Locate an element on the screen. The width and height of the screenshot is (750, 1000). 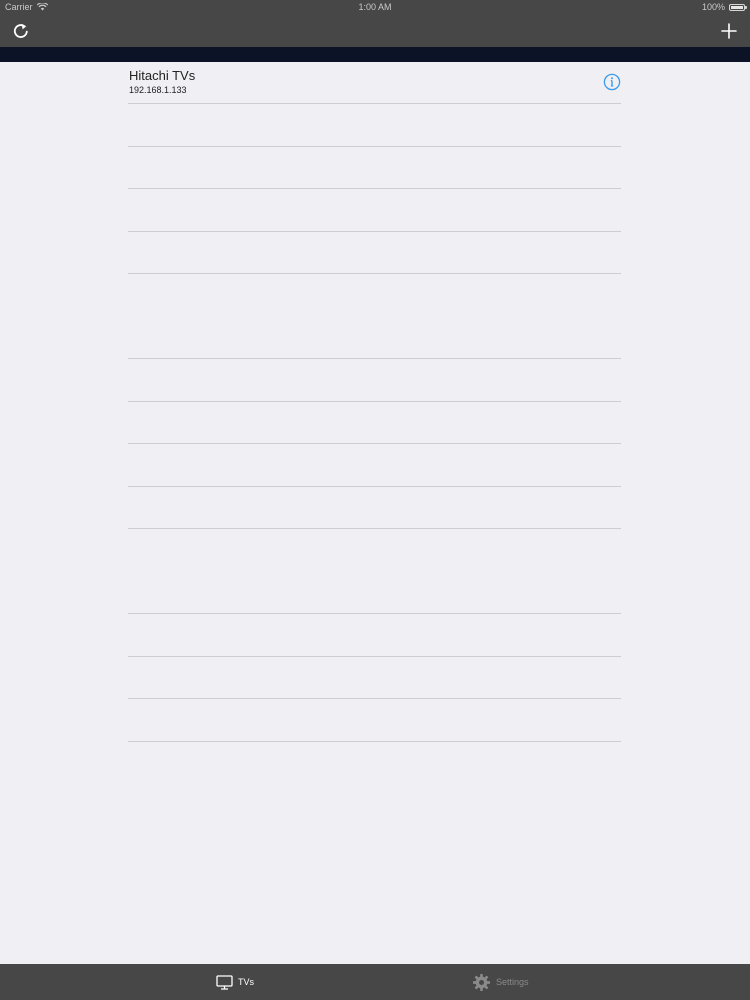
status-bar: Carrier 1:00 AM 100% is located at coordinates (375, 7).